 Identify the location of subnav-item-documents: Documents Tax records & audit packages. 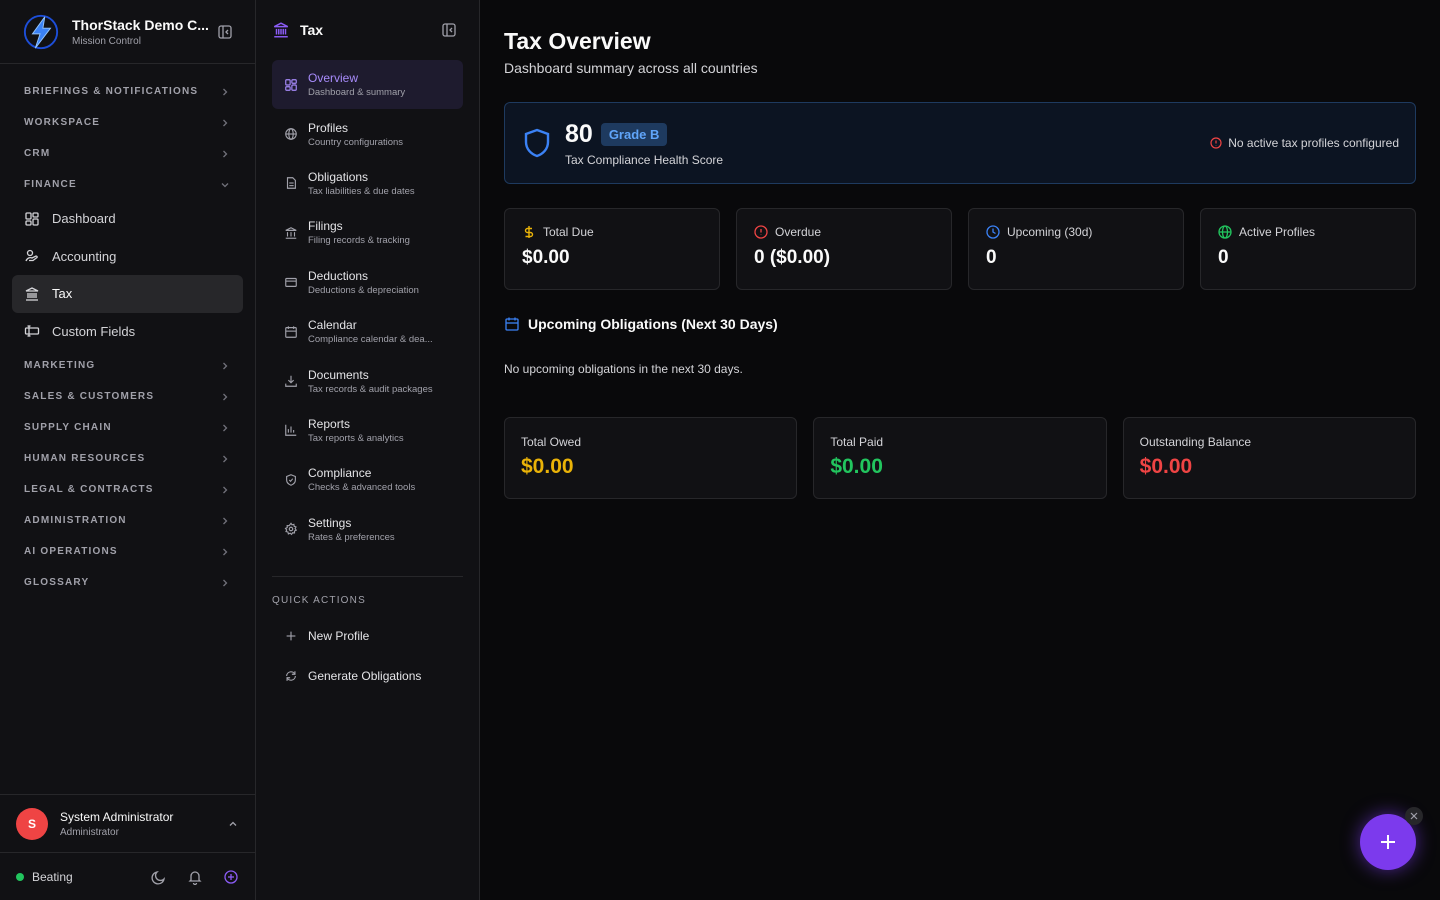
(367, 380).